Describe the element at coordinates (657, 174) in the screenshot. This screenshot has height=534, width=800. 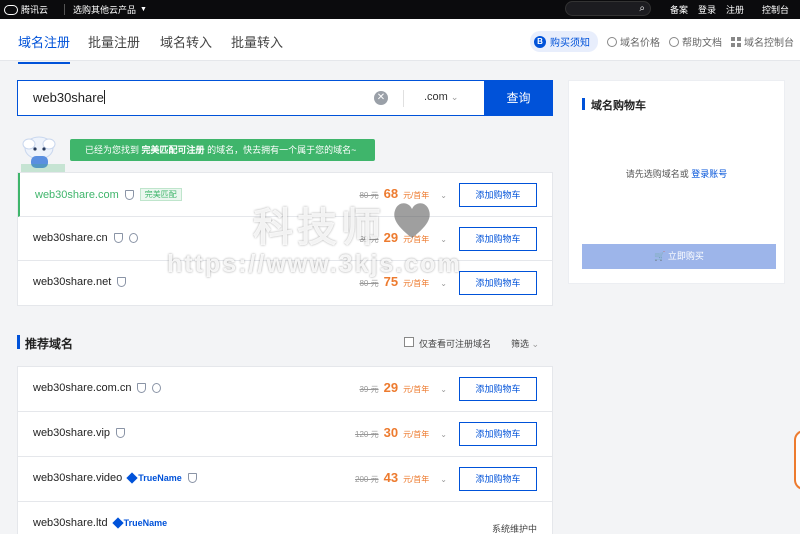
I see `cart-hint-text: 请先选购域名或` at that location.